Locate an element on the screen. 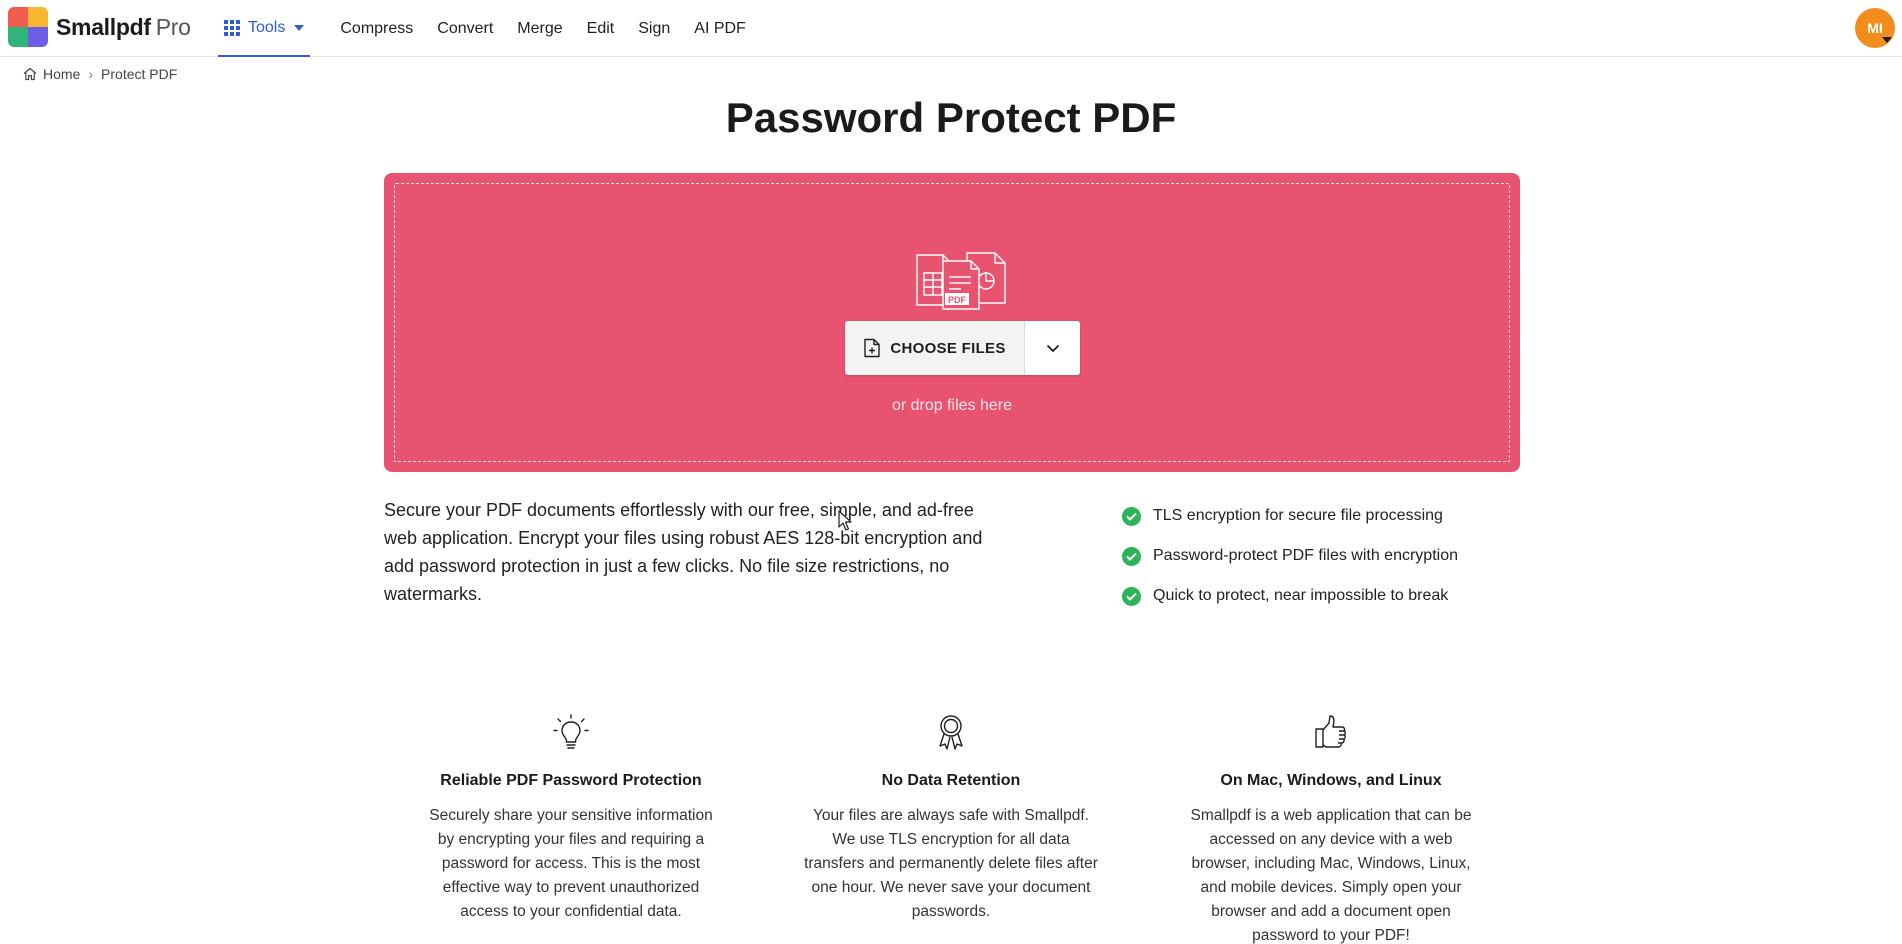 This screenshot has width=1902, height=944. logo-text: Smallpdf Pro is located at coordinates (123, 27).